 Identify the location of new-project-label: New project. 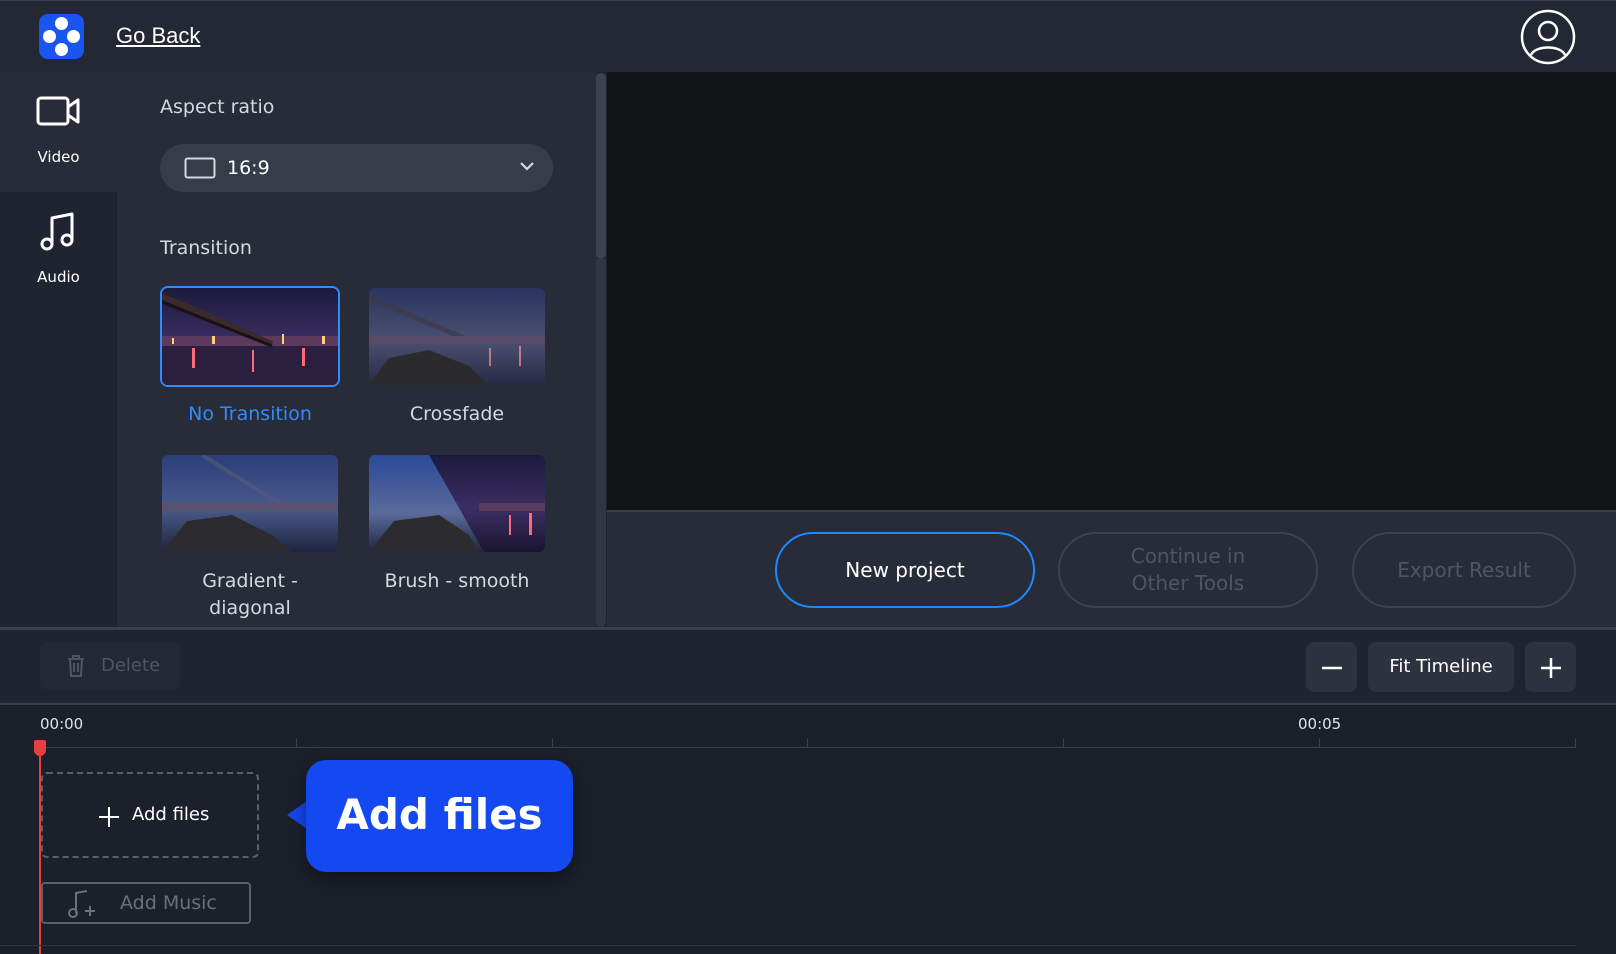
(905, 569).